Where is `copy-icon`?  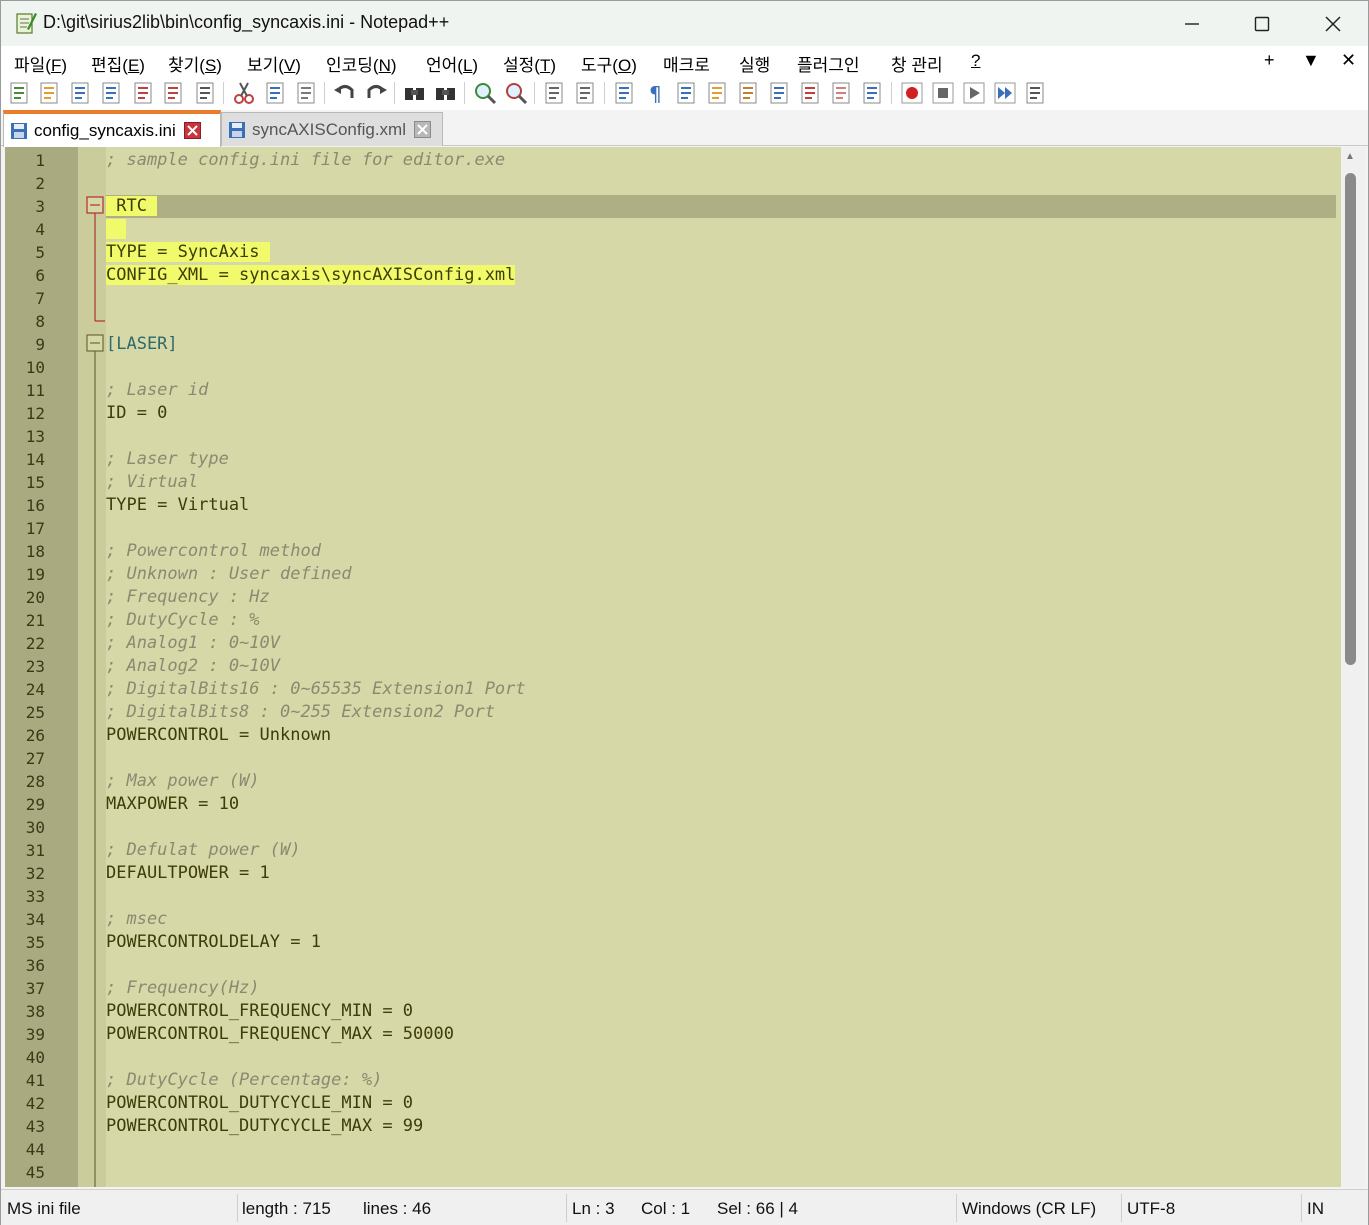 copy-icon is located at coordinates (276, 93).